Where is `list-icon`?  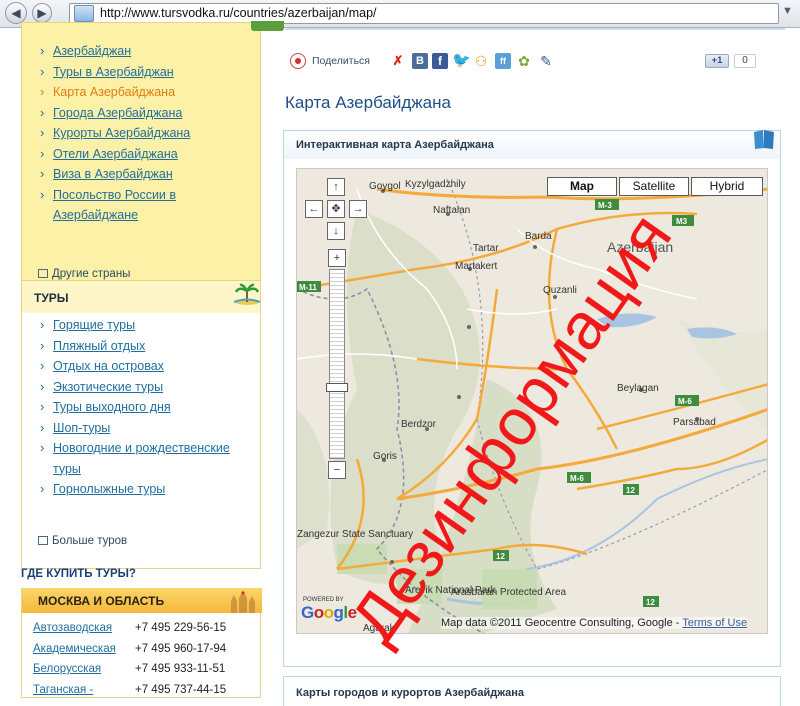 list-icon is located at coordinates (43, 273).